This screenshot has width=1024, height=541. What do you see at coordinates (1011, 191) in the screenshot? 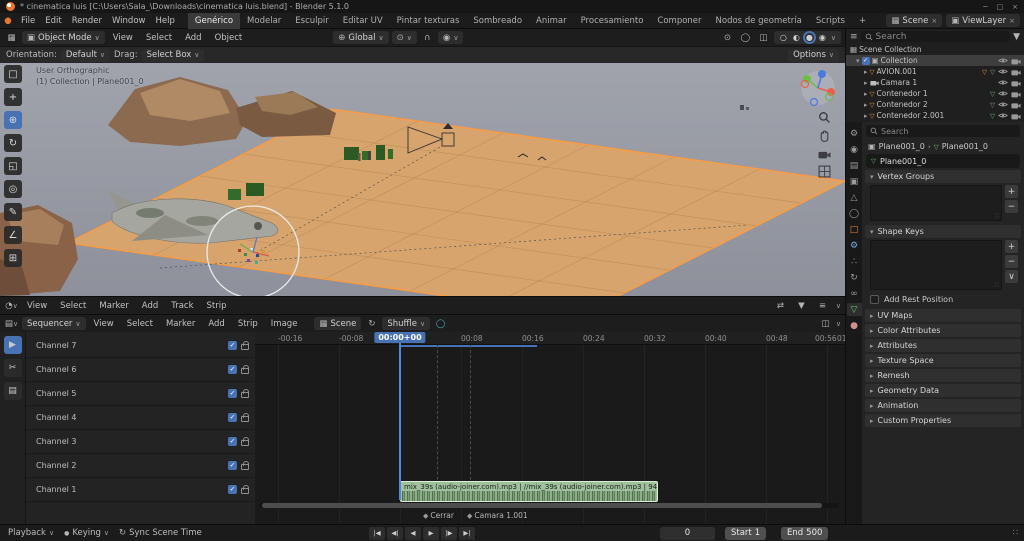
I see `add-vertex-group-button: +` at bounding box center [1011, 191].